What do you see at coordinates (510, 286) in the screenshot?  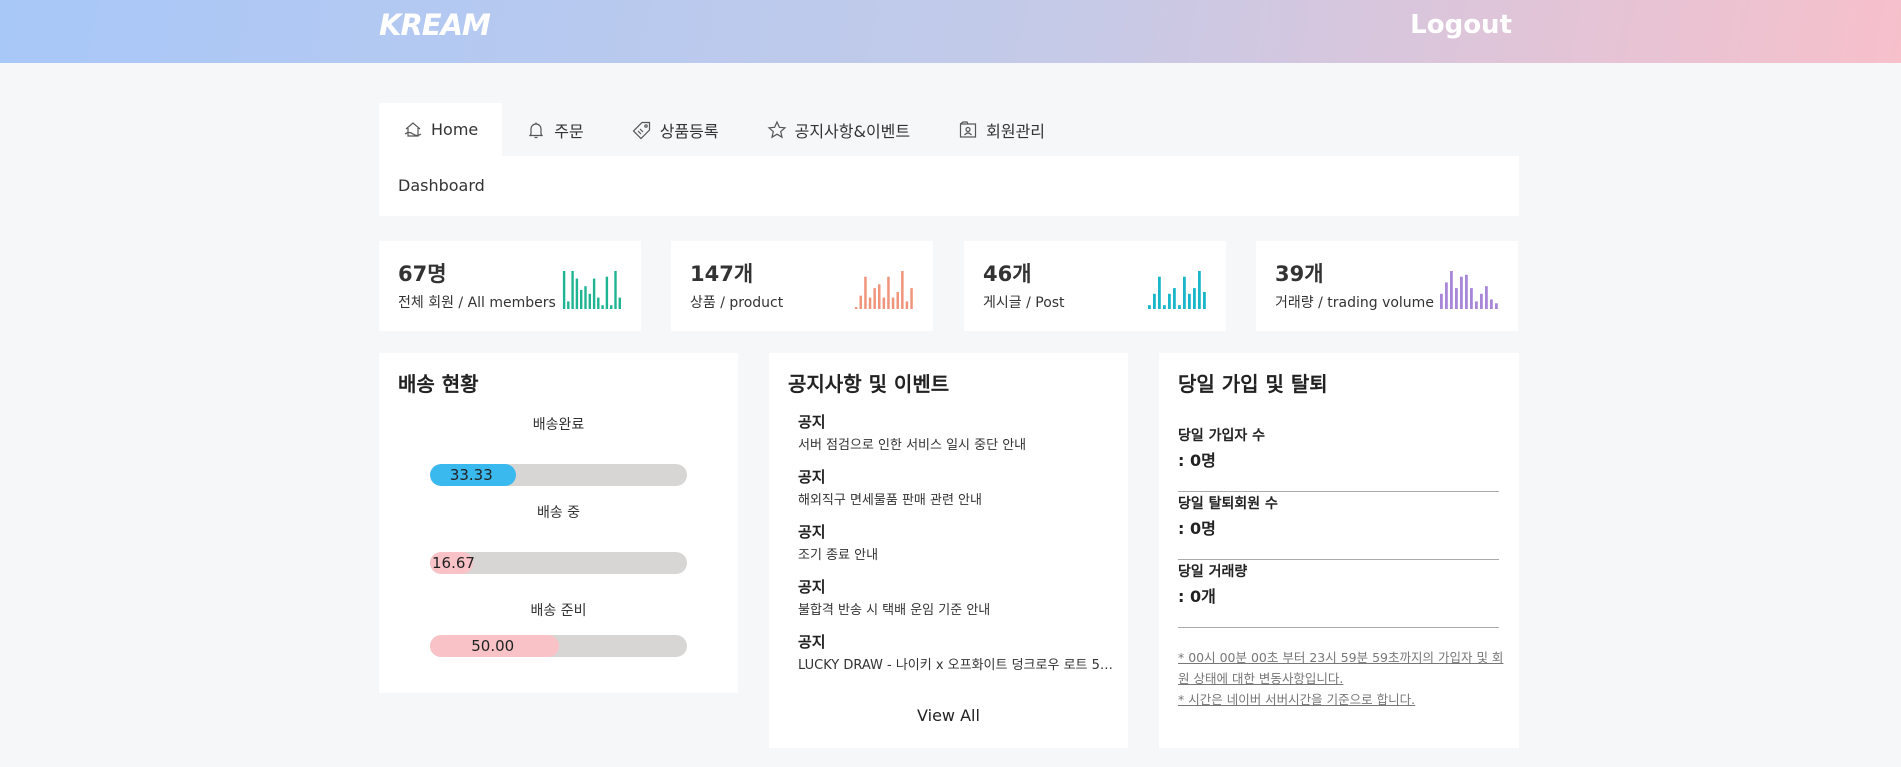 I see `stat-card-members: 67명 전체 회원 / All members` at bounding box center [510, 286].